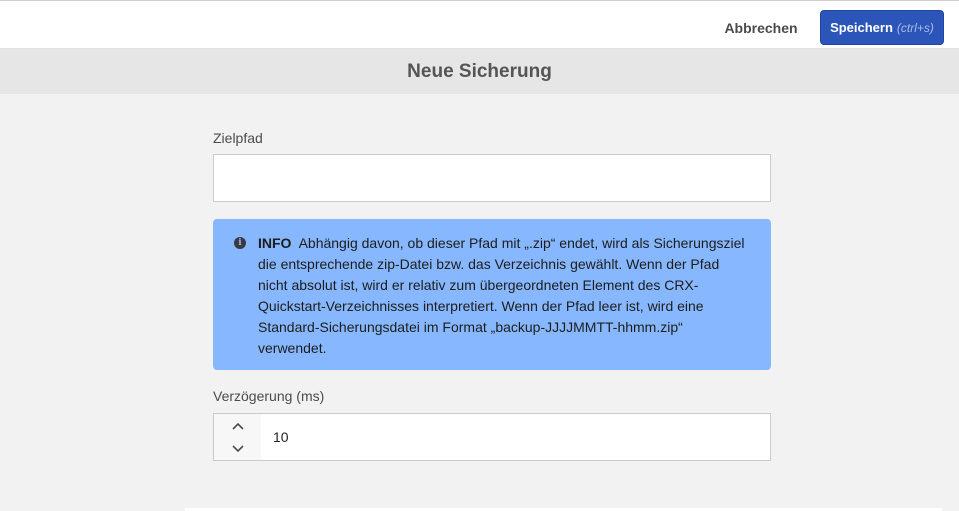 This screenshot has height=511, width=959. What do you see at coordinates (761, 28) in the screenshot?
I see `cancel-button: Abbrechen` at bounding box center [761, 28].